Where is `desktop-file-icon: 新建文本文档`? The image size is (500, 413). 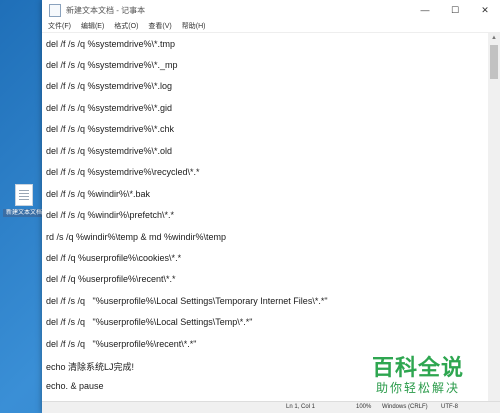
desktop-file-icon: 新建文本文档 is located at coordinates (24, 200).